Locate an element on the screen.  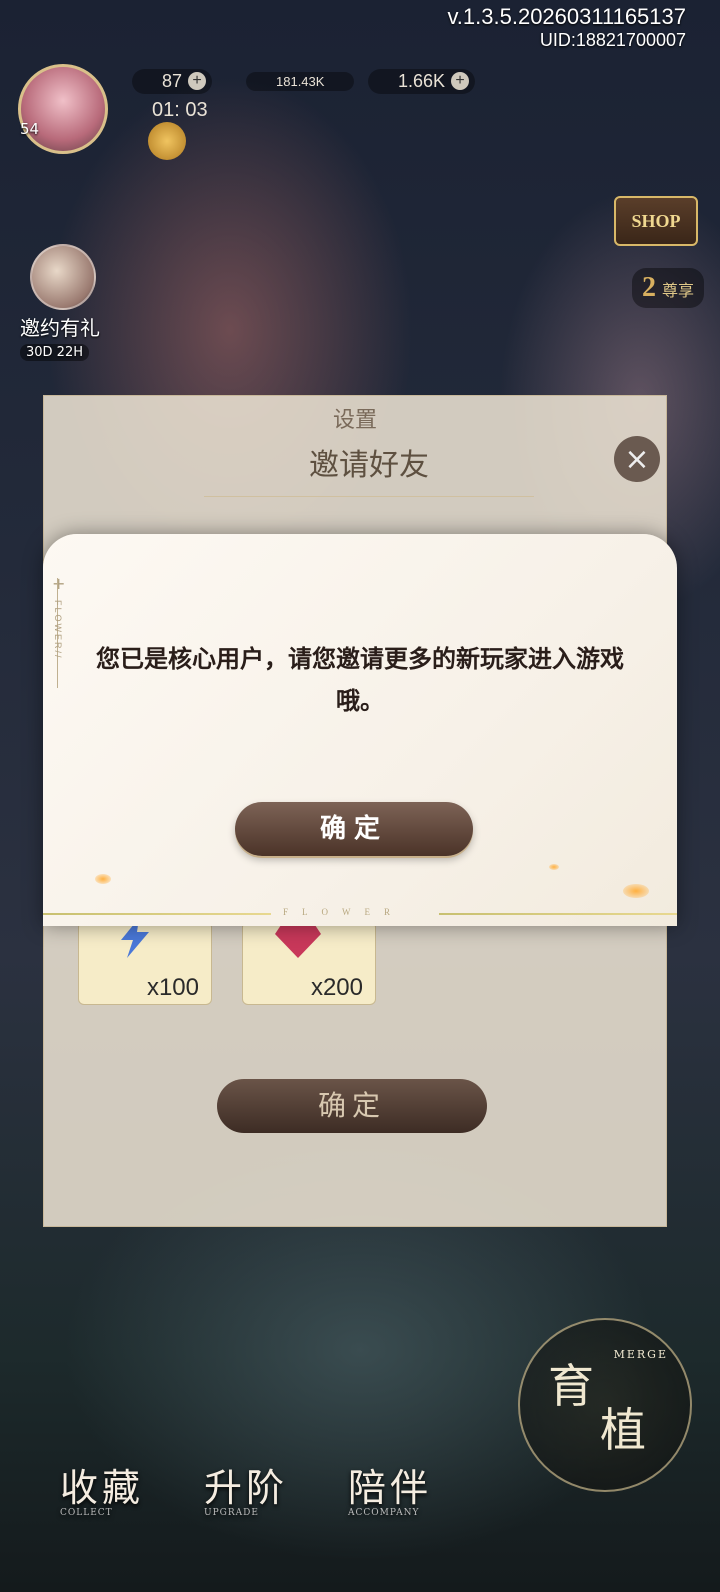
nav-upgrade-label: 升阶 is located at coordinates (246, 1488).